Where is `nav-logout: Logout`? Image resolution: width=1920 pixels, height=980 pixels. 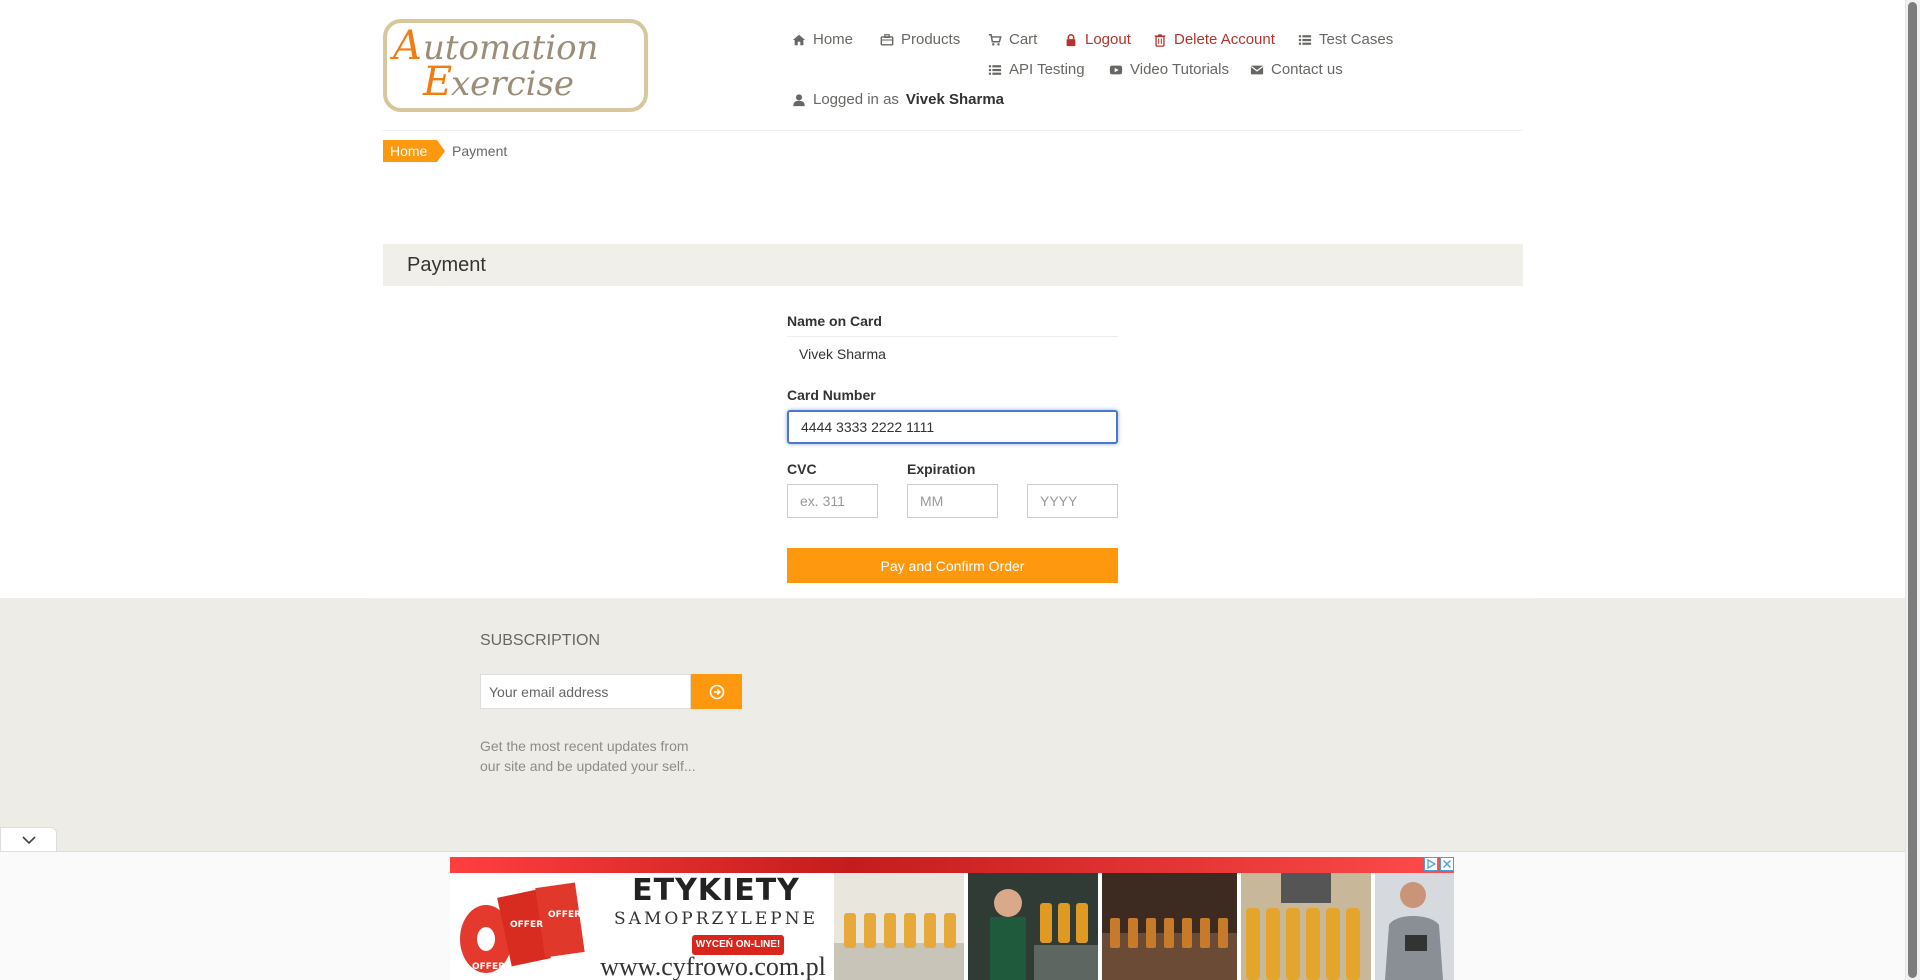 nav-logout: Logout is located at coordinates (1097, 39).